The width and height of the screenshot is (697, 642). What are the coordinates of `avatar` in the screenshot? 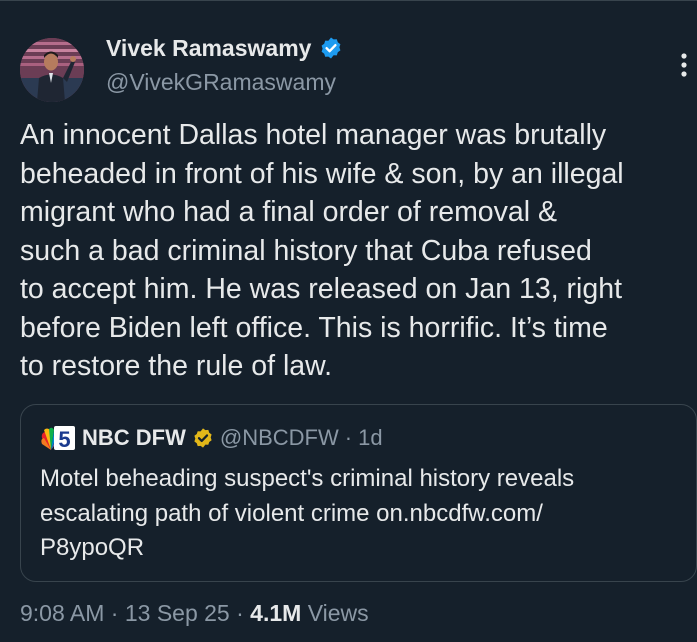 It's located at (52, 70).